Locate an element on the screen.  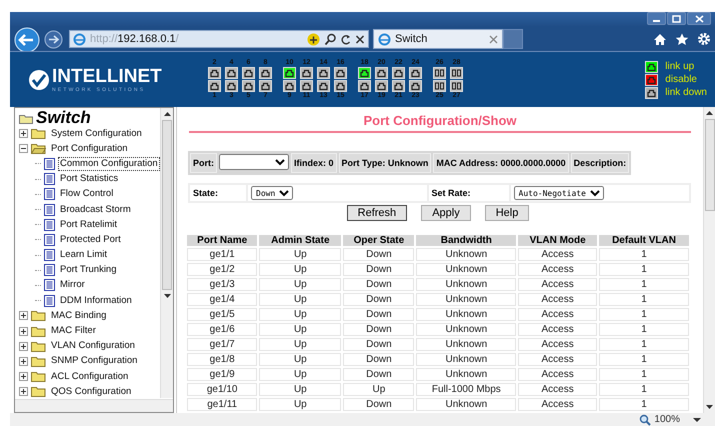
tree-item: DDM Information is located at coordinates (96, 301).